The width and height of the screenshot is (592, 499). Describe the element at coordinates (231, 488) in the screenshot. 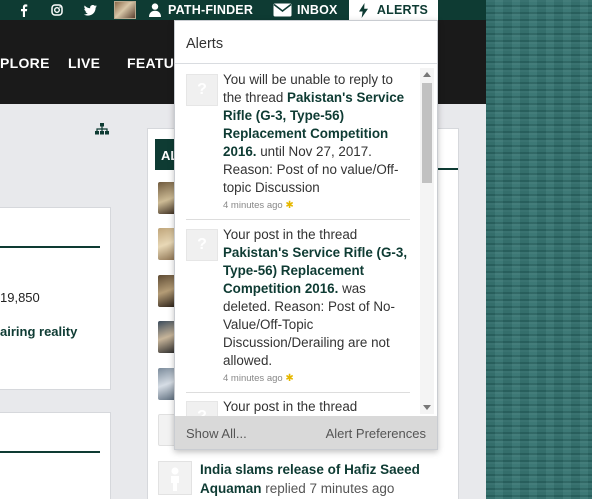

I see `thread-user-link: Aquaman` at that location.